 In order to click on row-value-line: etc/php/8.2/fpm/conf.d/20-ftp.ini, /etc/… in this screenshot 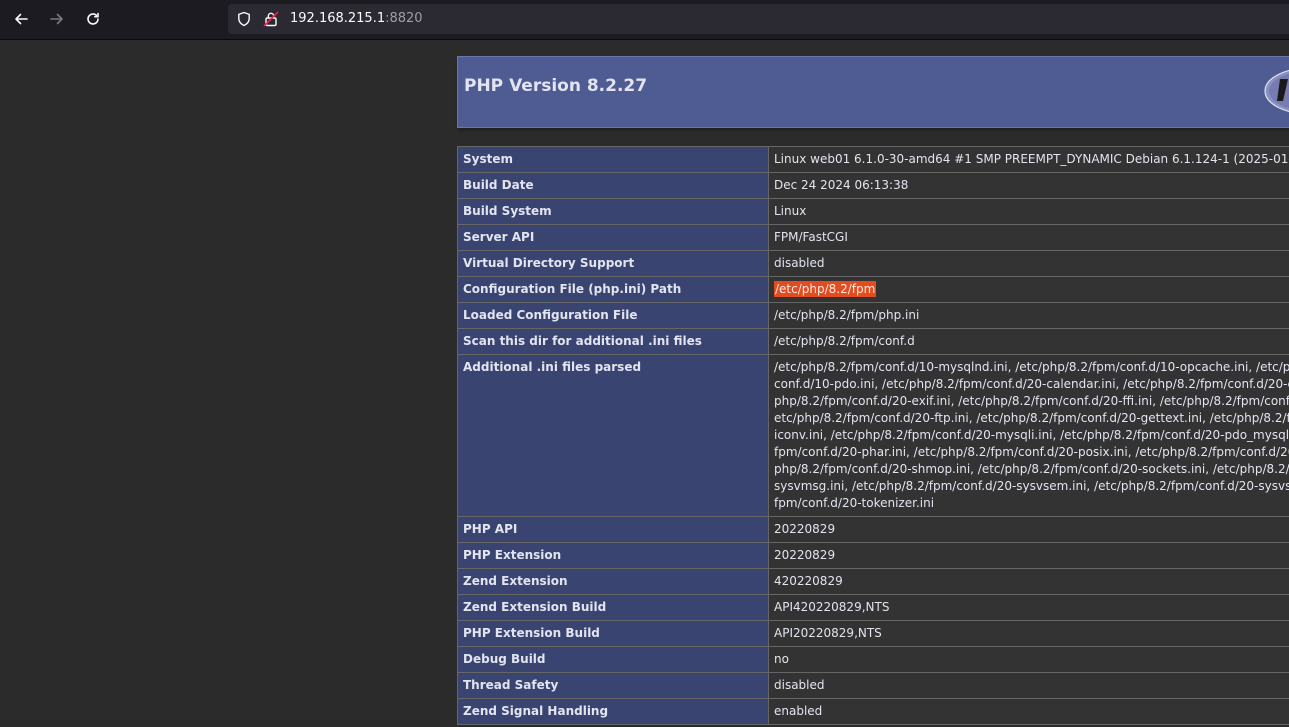, I will do `click(1031, 418)`.